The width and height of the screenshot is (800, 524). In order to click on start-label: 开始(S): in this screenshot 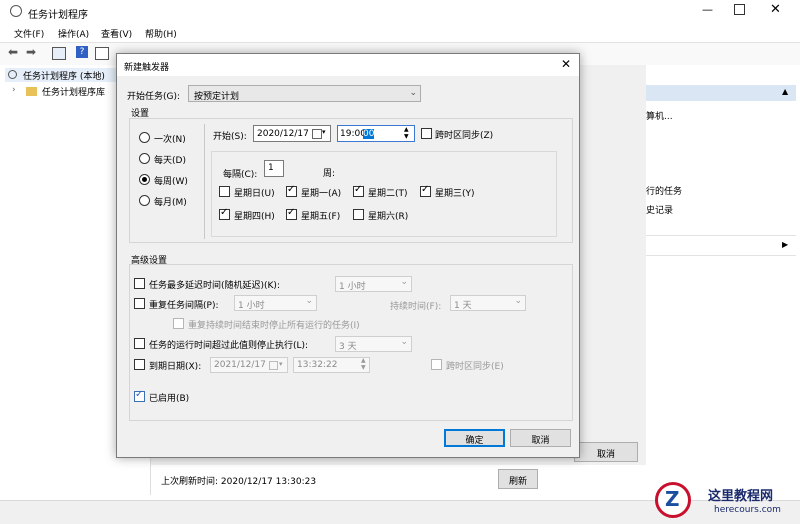, I will do `click(230, 137)`.